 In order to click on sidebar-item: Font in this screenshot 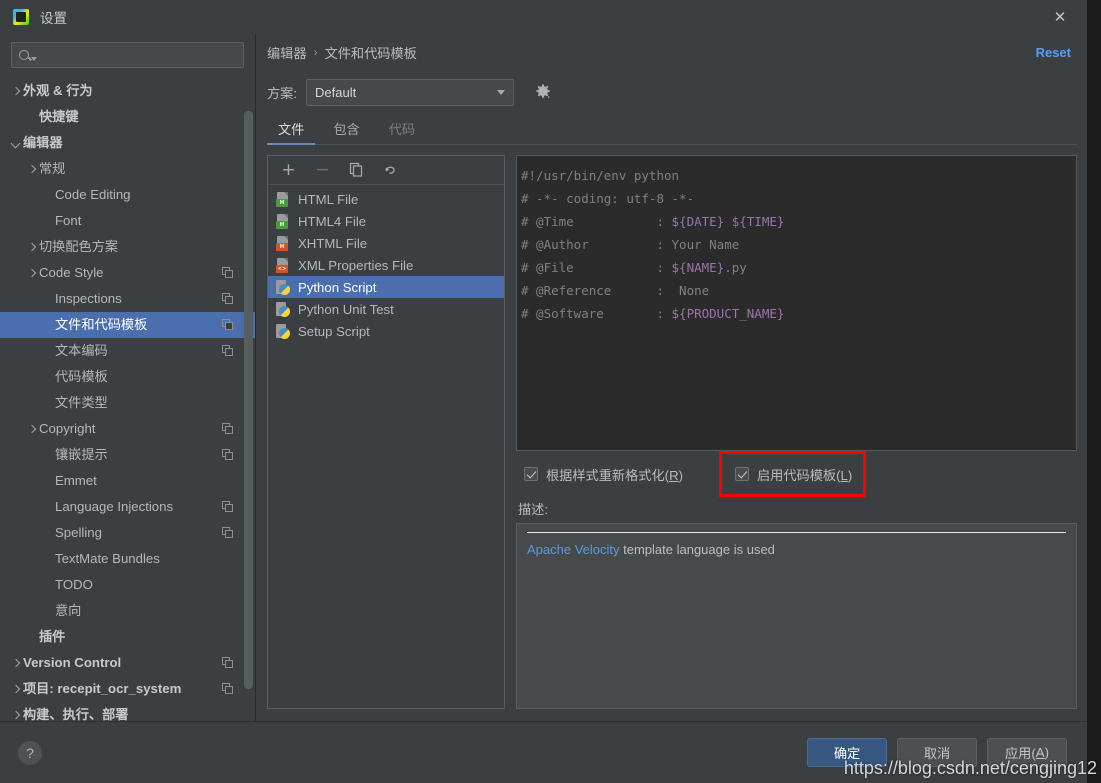, I will do `click(127, 221)`.